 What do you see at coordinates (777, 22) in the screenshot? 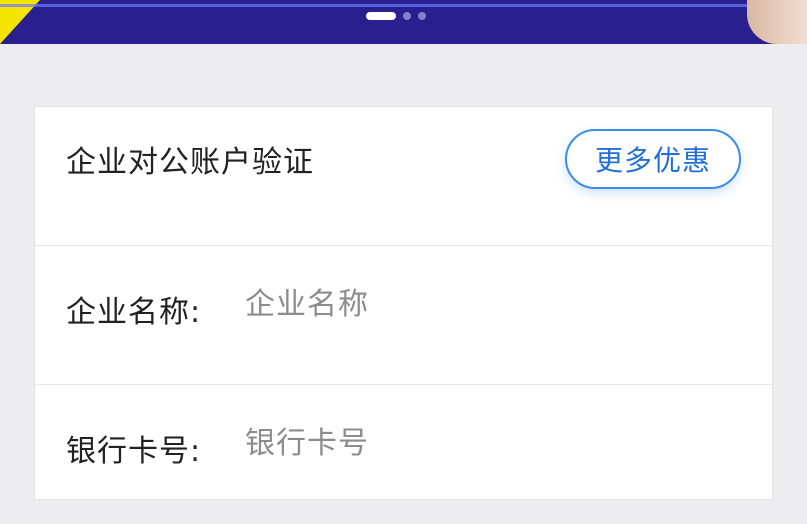
I see `banner-person-image` at bounding box center [777, 22].